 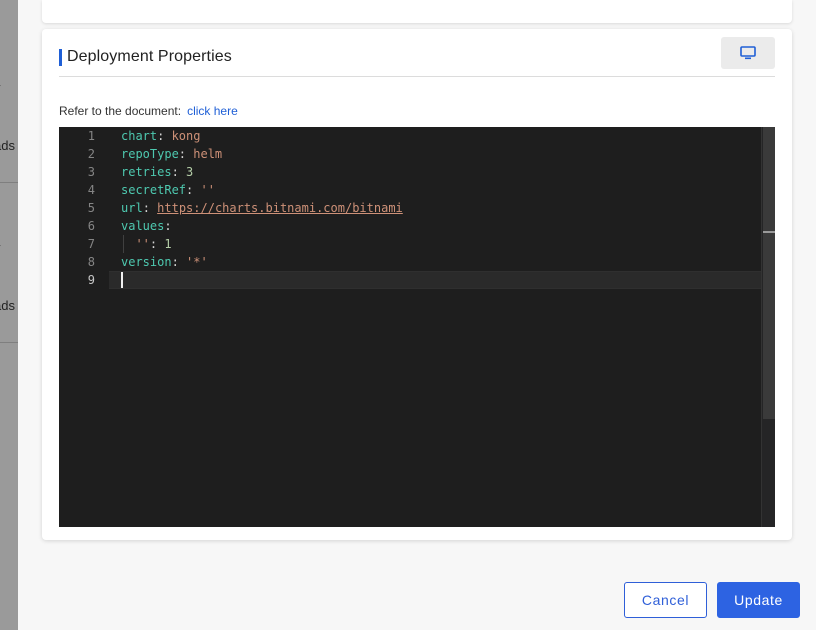 I want to click on code-line: version: '*', so click(x=164, y=262).